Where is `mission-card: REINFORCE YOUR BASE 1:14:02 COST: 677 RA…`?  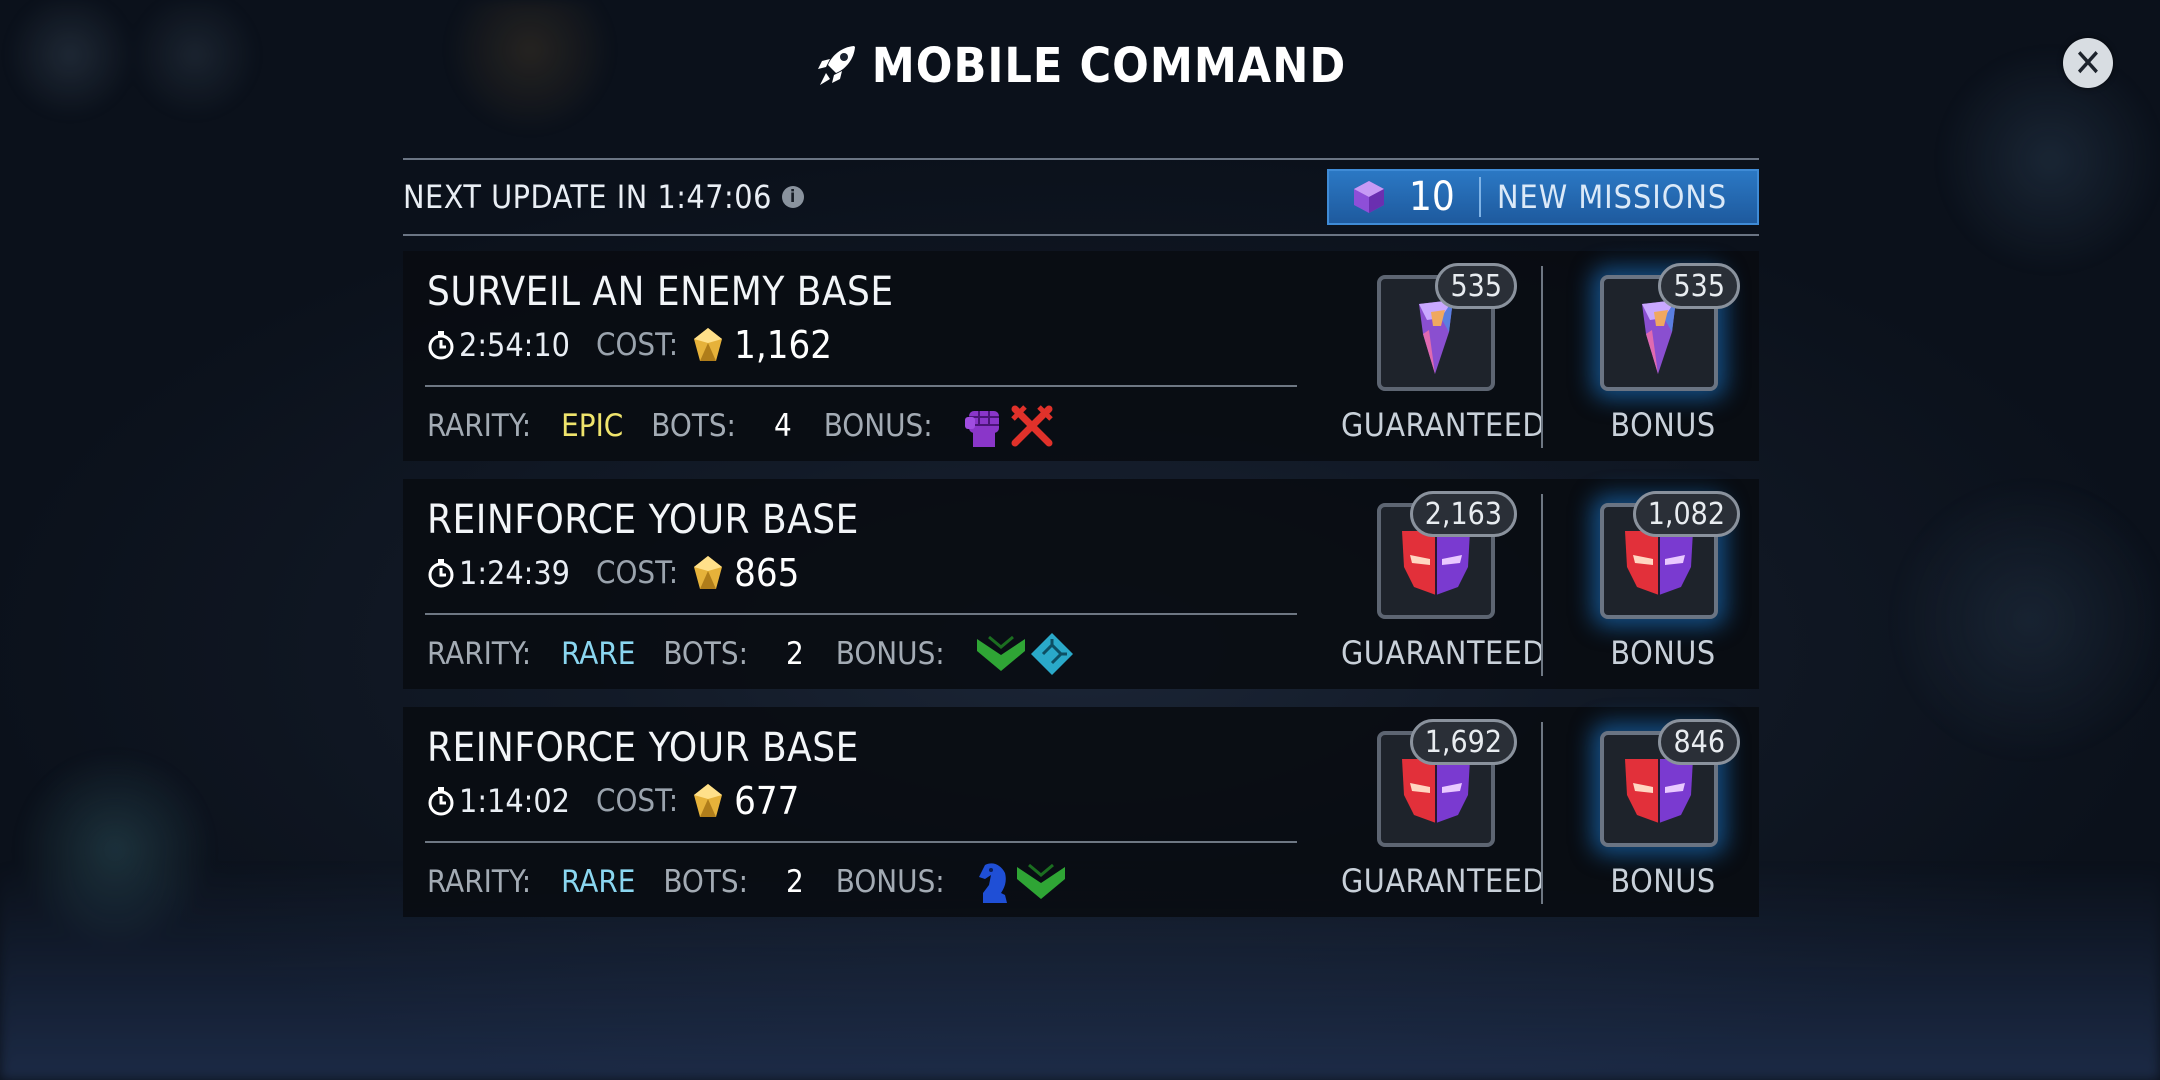
mission-card: REINFORCE YOUR BASE 1:14:02 COST: 677 RA… is located at coordinates (1081, 812).